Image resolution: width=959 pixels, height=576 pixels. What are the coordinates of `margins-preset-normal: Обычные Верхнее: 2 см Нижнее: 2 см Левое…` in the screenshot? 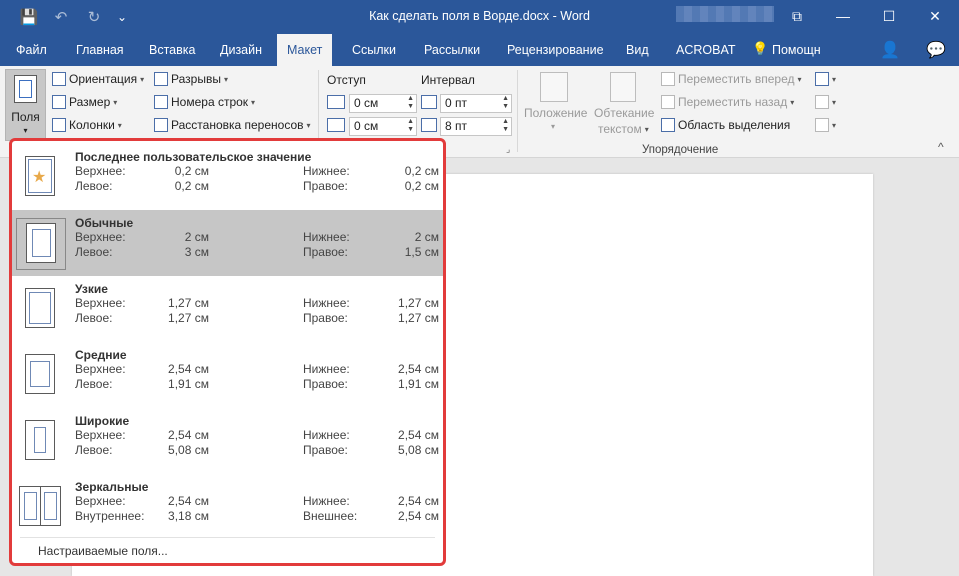 It's located at (227, 243).